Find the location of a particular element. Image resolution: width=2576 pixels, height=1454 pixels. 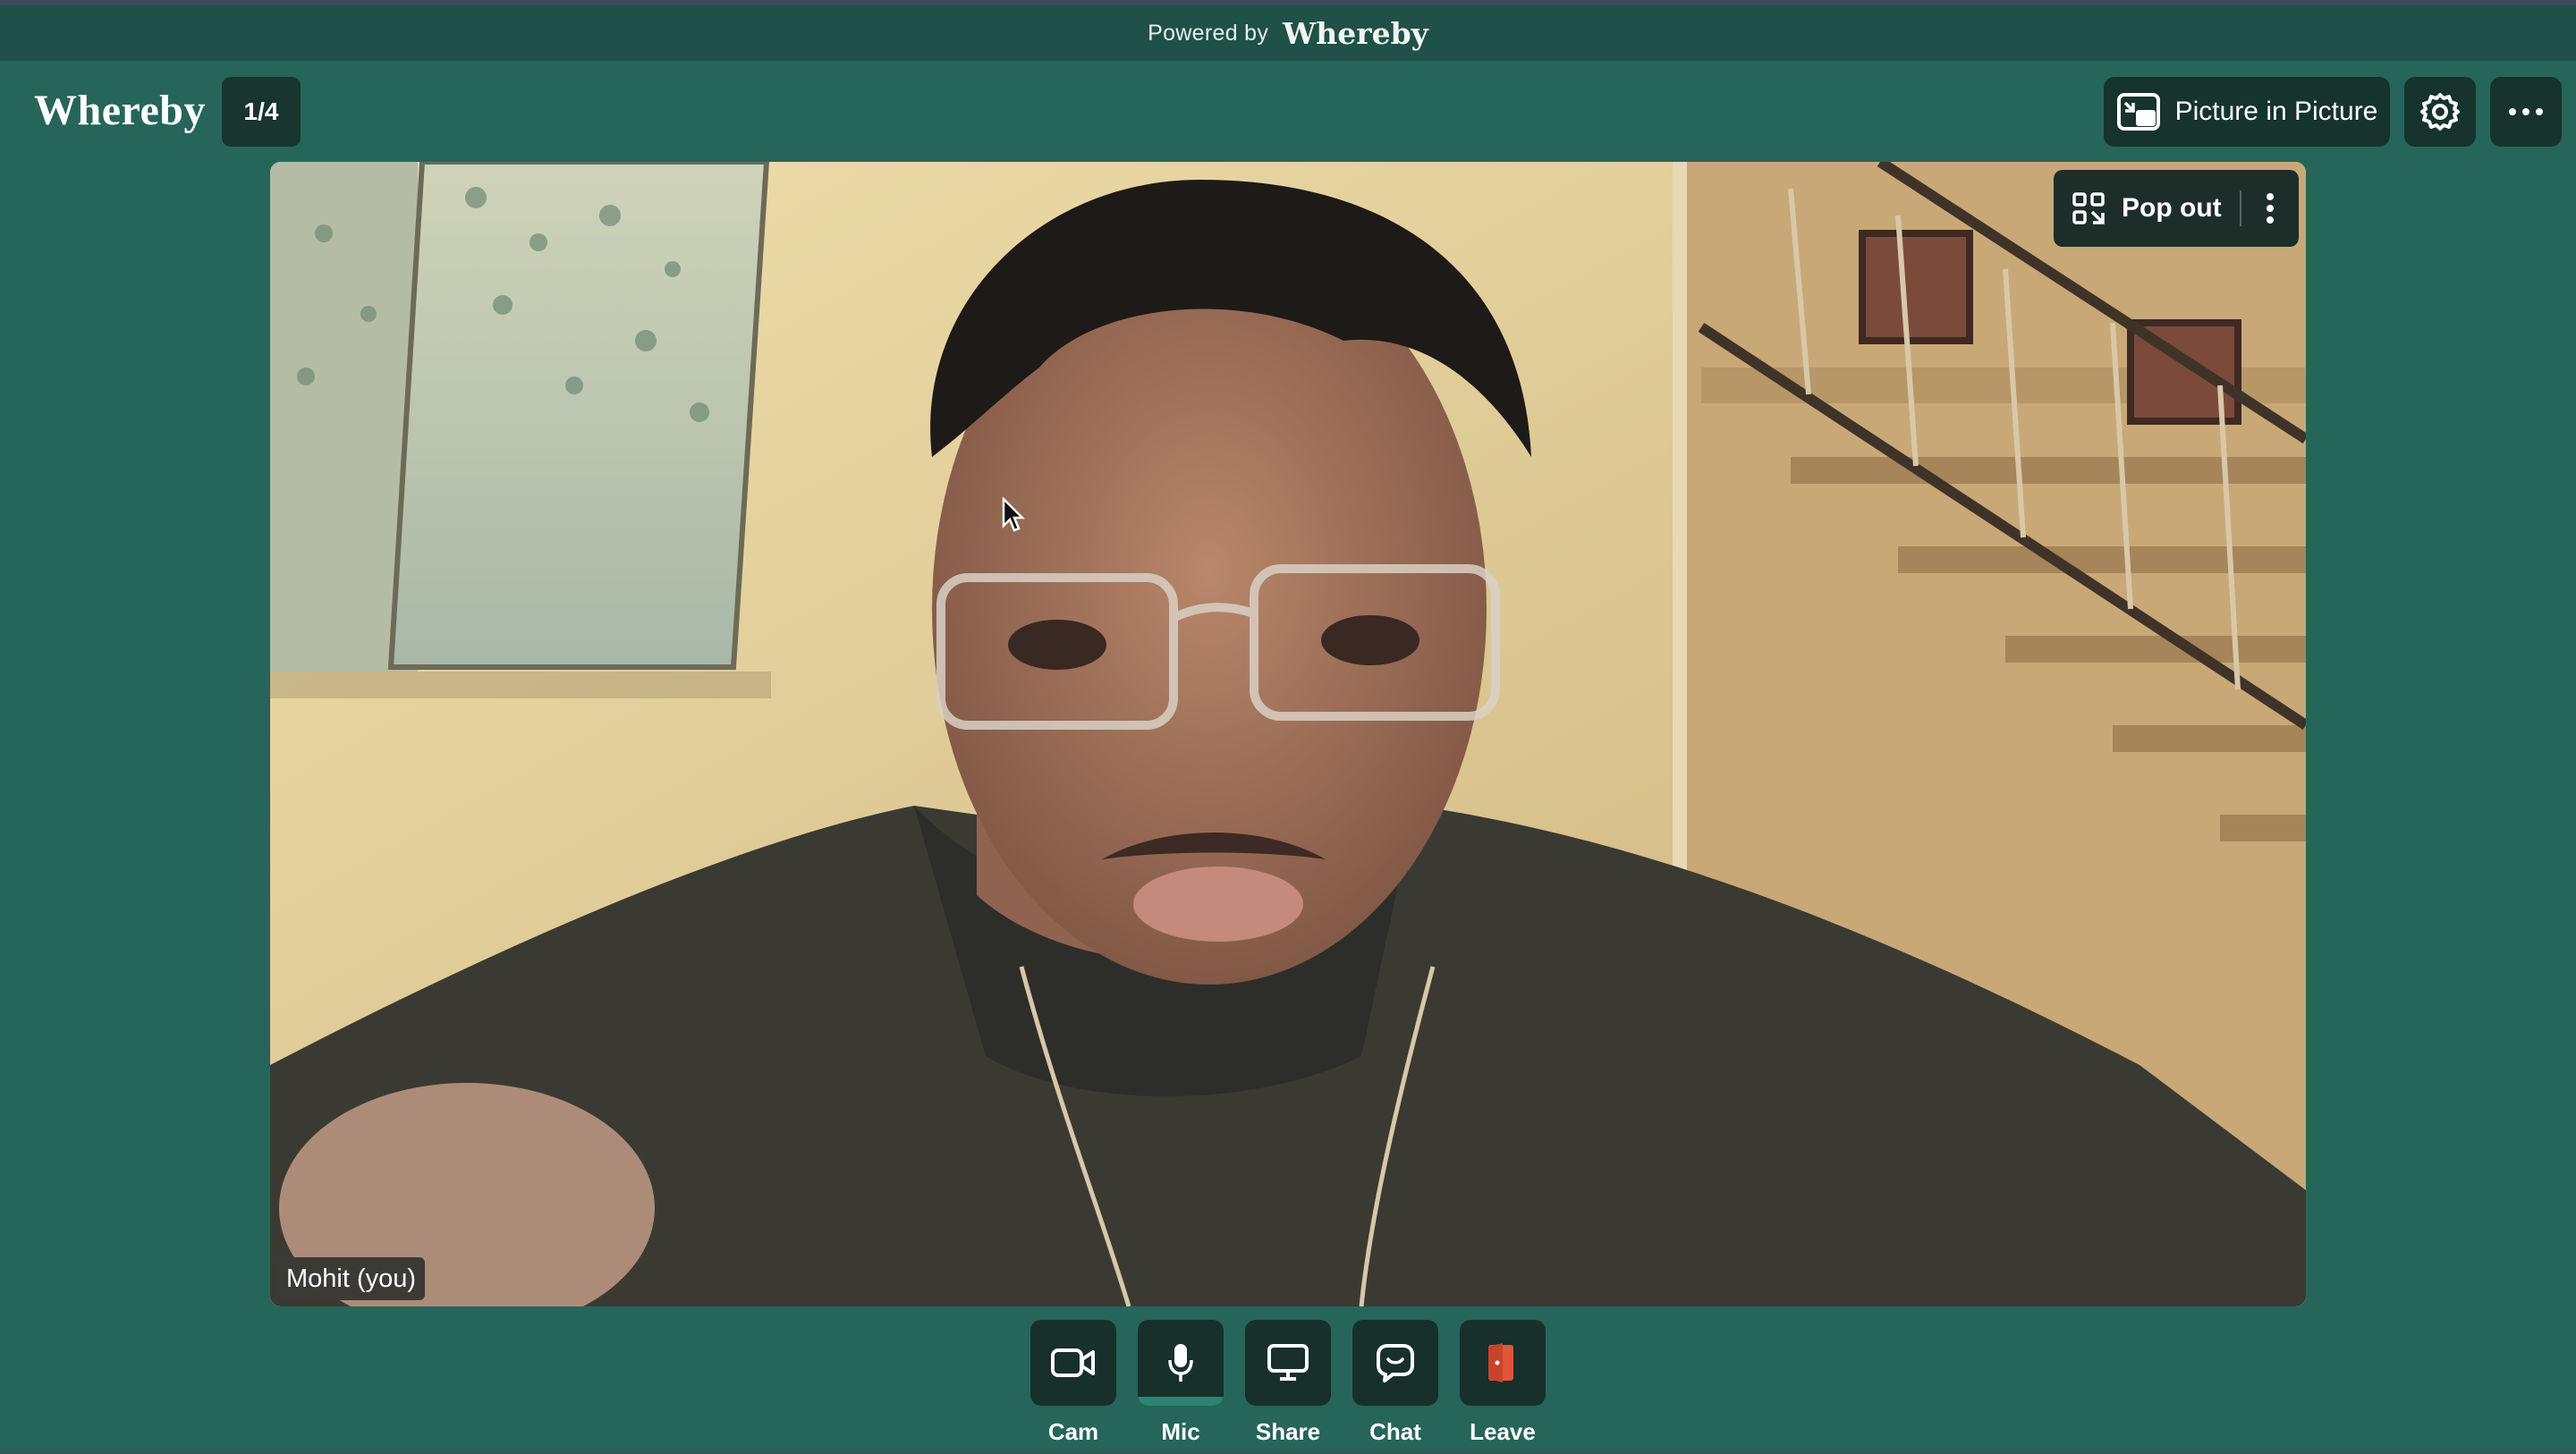

leave-button is located at coordinates (1503, 1363).